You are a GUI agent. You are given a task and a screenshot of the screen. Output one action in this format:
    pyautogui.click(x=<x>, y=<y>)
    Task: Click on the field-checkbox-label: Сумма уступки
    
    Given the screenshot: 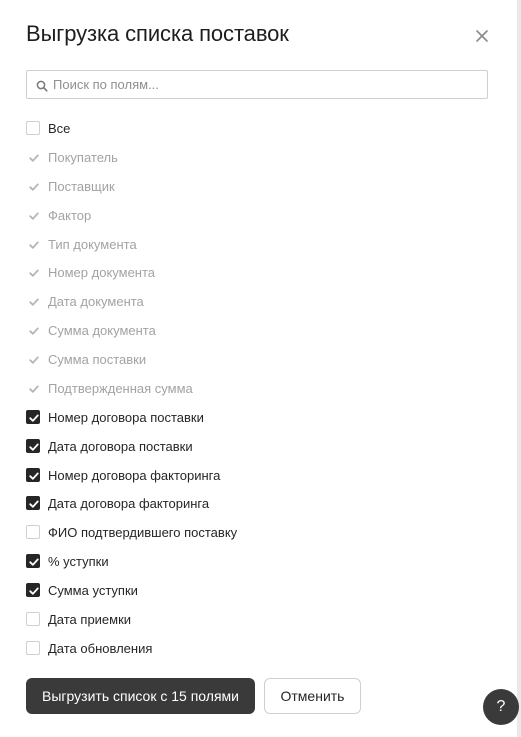 What is the action you would take?
    pyautogui.click(x=93, y=590)
    